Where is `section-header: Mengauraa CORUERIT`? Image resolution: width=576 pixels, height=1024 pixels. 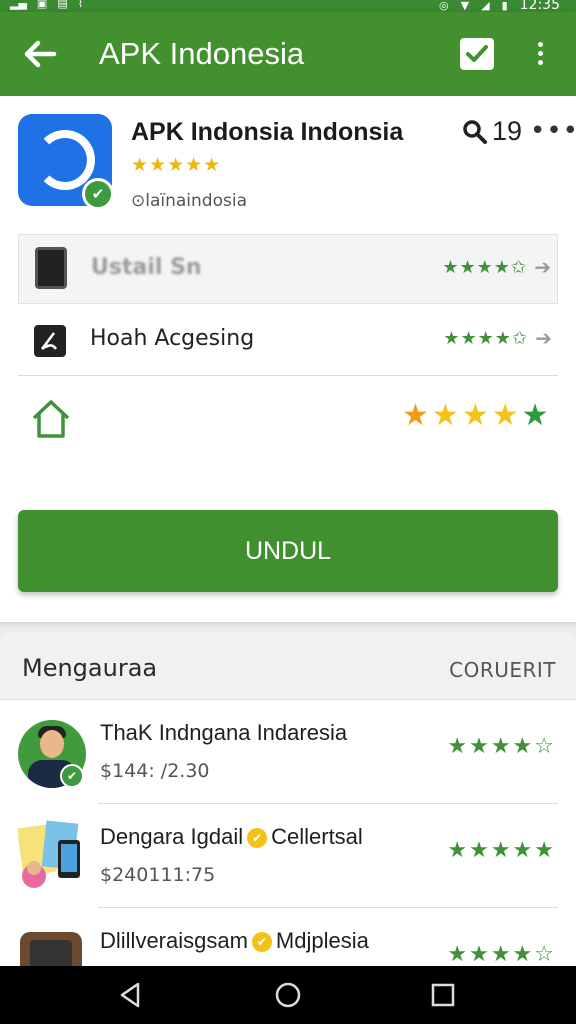
section-header: Mengauraa CORUERIT is located at coordinates (288, 666).